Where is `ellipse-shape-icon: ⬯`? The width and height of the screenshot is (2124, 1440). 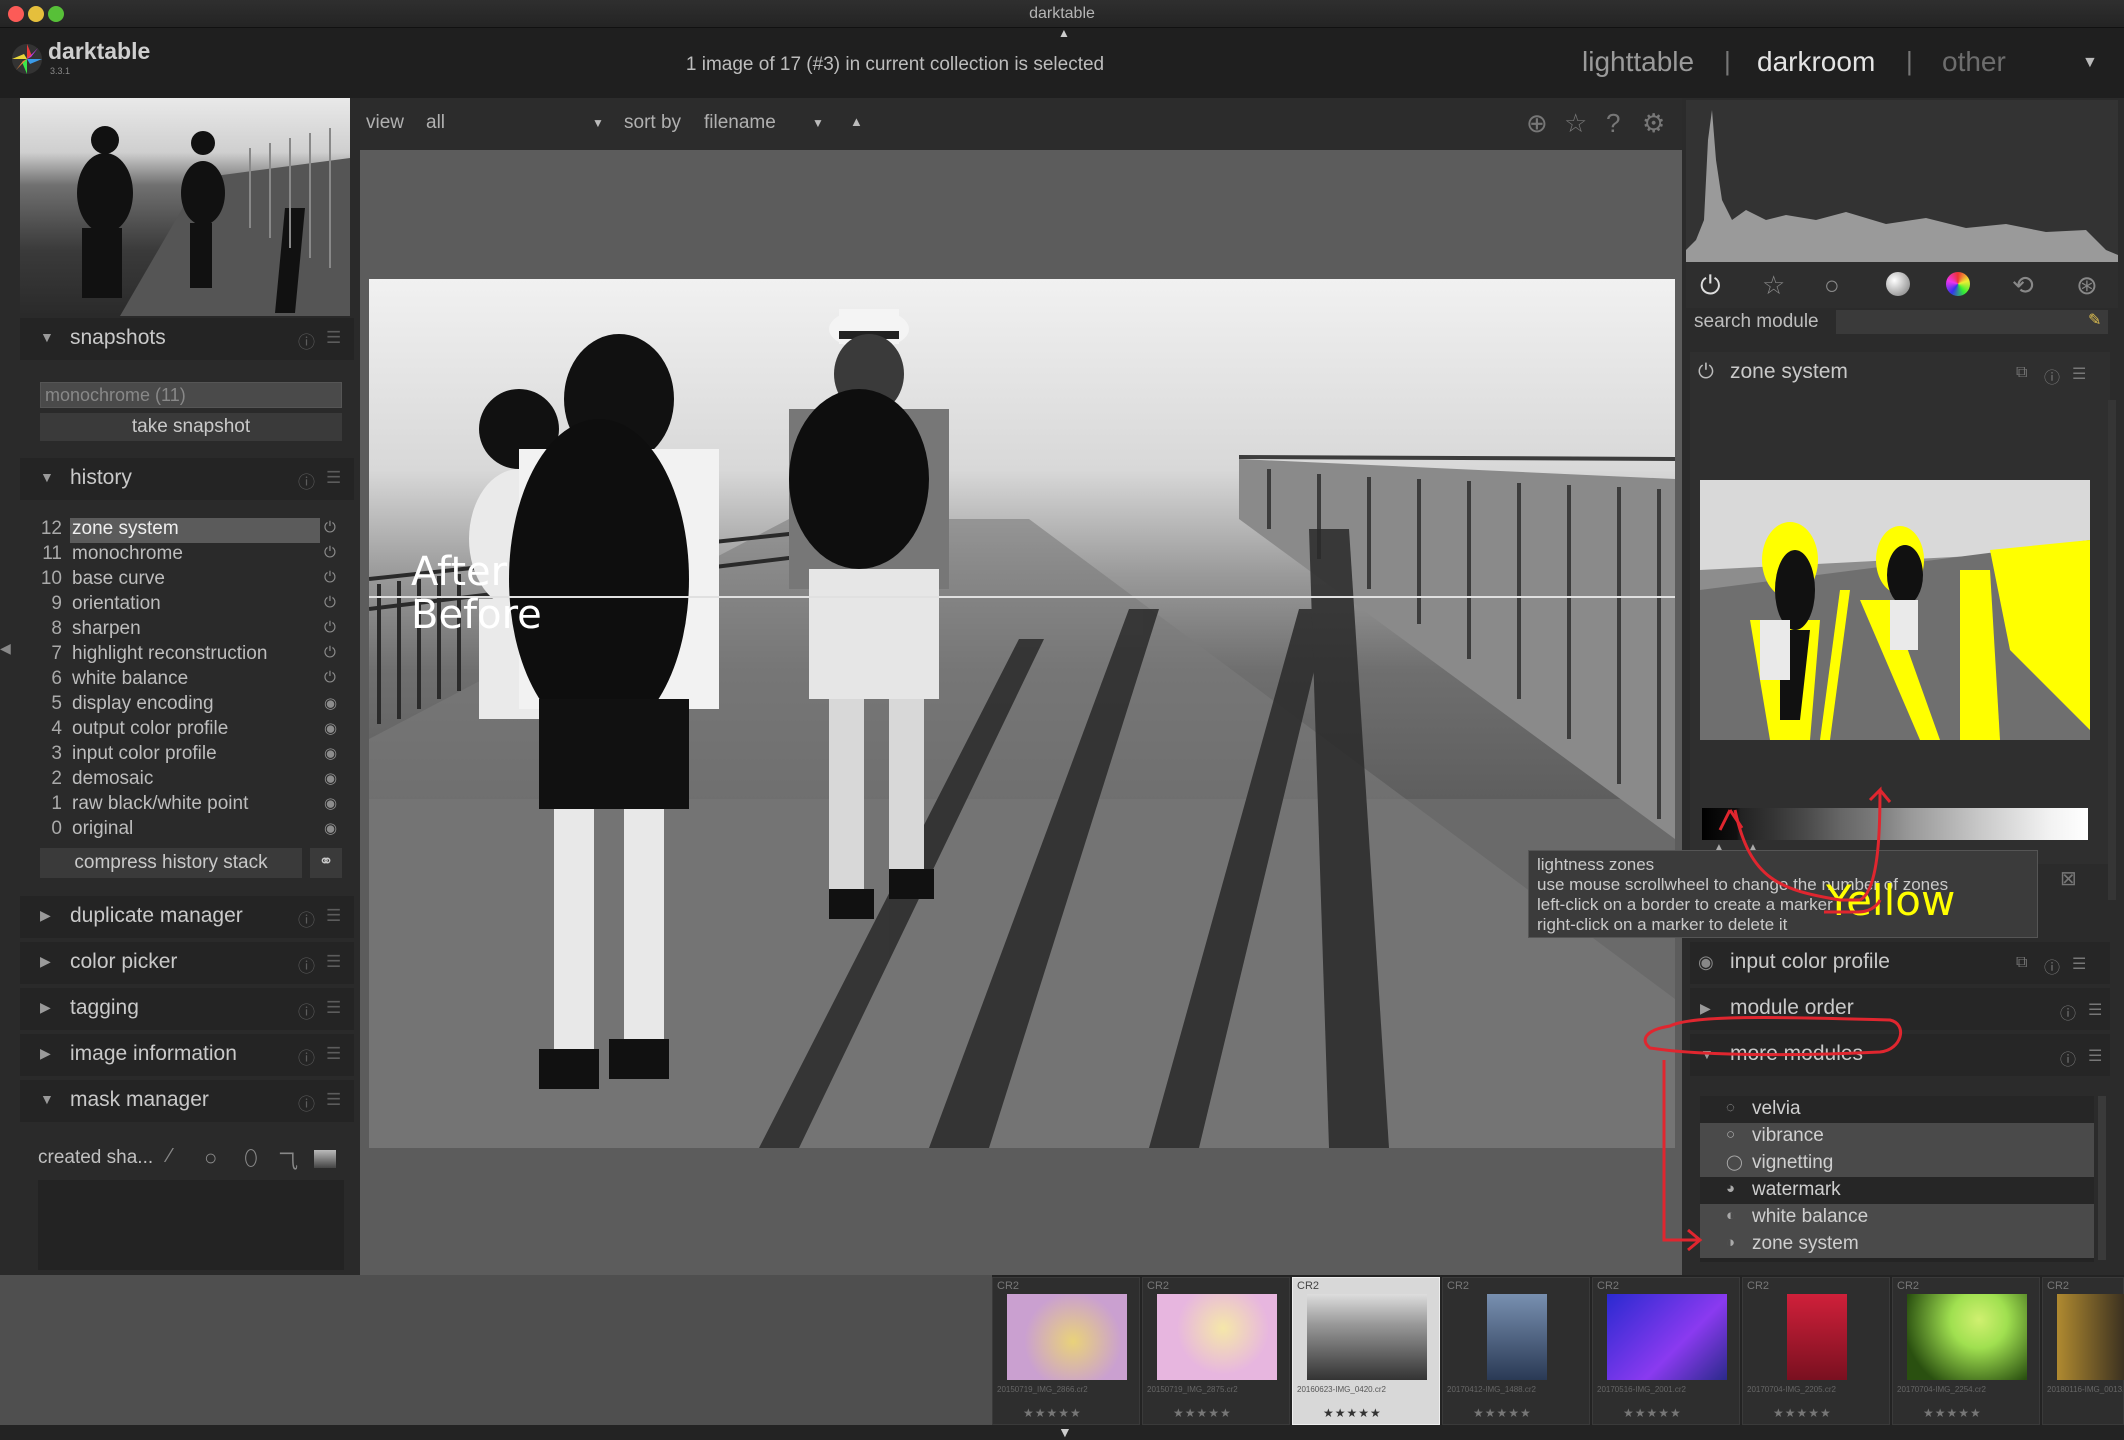
ellipse-shape-icon: ⬯ is located at coordinates (251, 1158).